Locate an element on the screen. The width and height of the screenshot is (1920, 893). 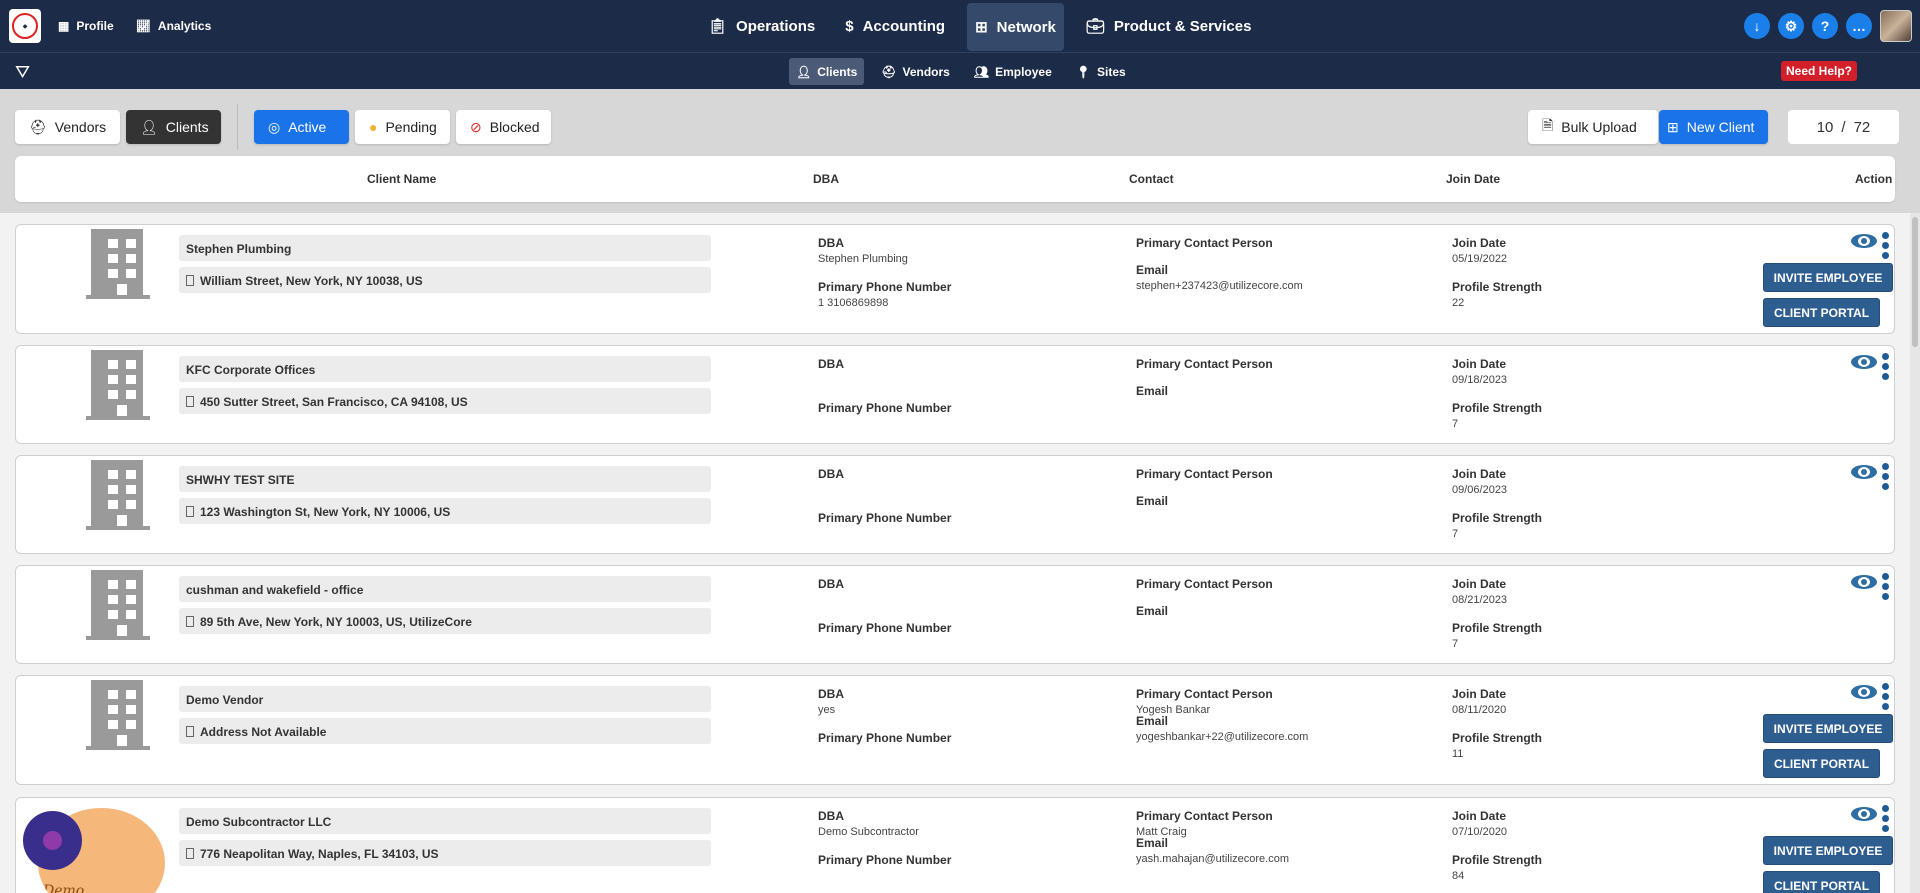
gear-icon: ⚙ is located at coordinates (1791, 26).